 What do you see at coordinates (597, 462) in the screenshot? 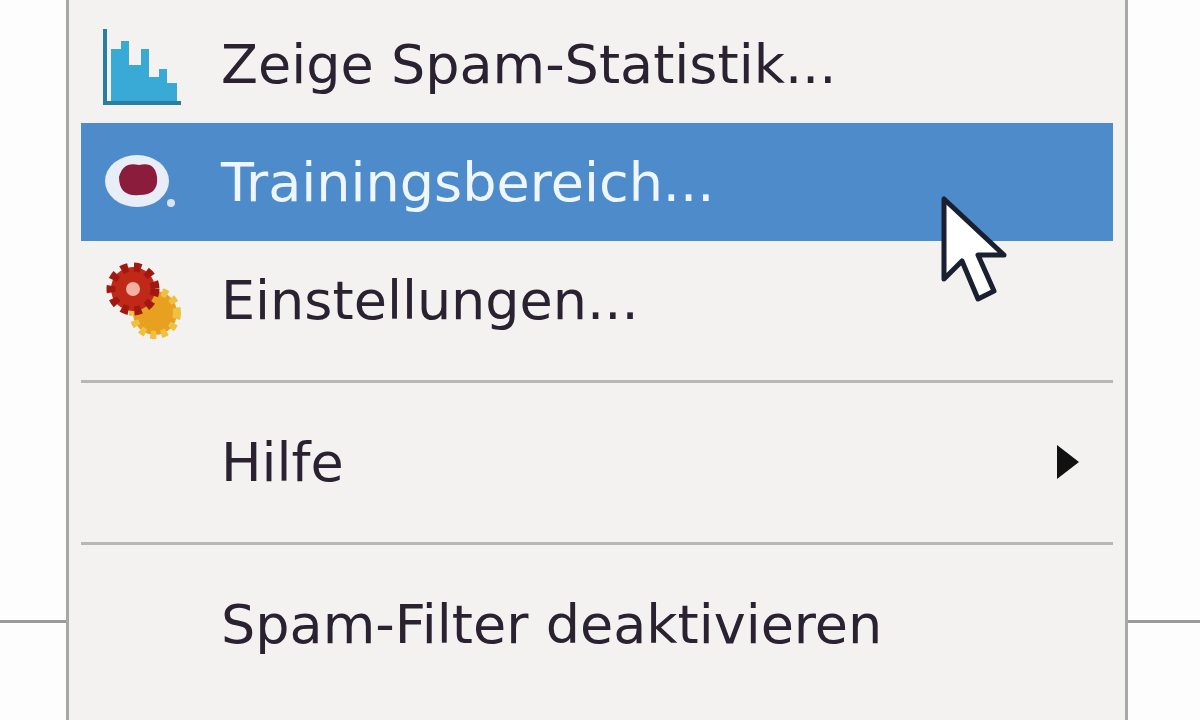
I see `menu-item: Hilfe` at bounding box center [597, 462].